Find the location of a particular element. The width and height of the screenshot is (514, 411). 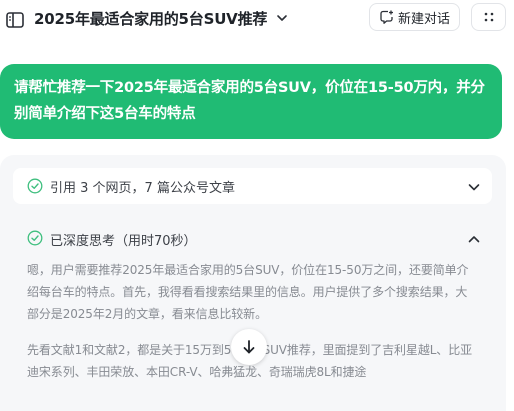

top-bar: 2025年最适合家用的5台SUV推荐 新建对话 is located at coordinates (257, 18).